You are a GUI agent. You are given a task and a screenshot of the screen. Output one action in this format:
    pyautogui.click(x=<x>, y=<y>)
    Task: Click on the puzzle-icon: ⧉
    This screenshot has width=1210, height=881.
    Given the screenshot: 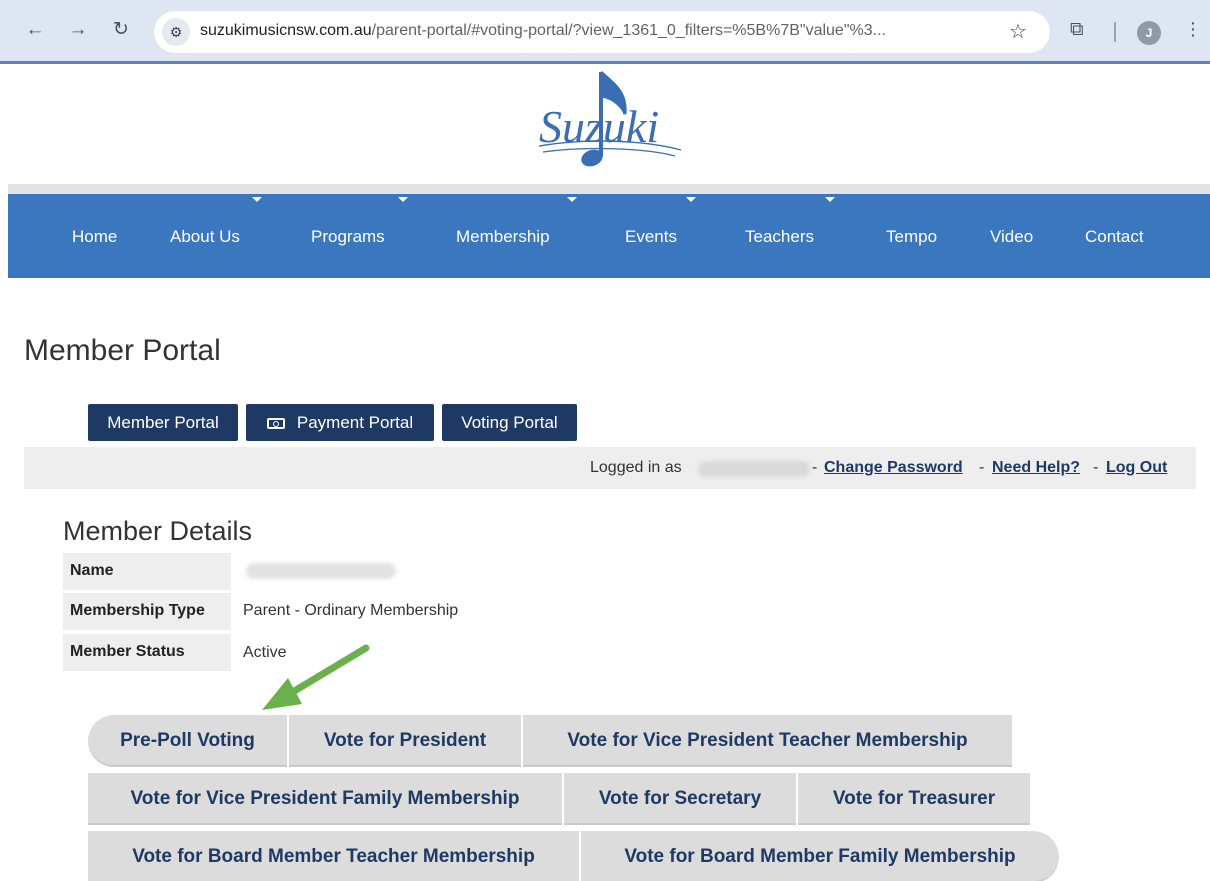 What is the action you would take?
    pyautogui.click(x=1077, y=30)
    